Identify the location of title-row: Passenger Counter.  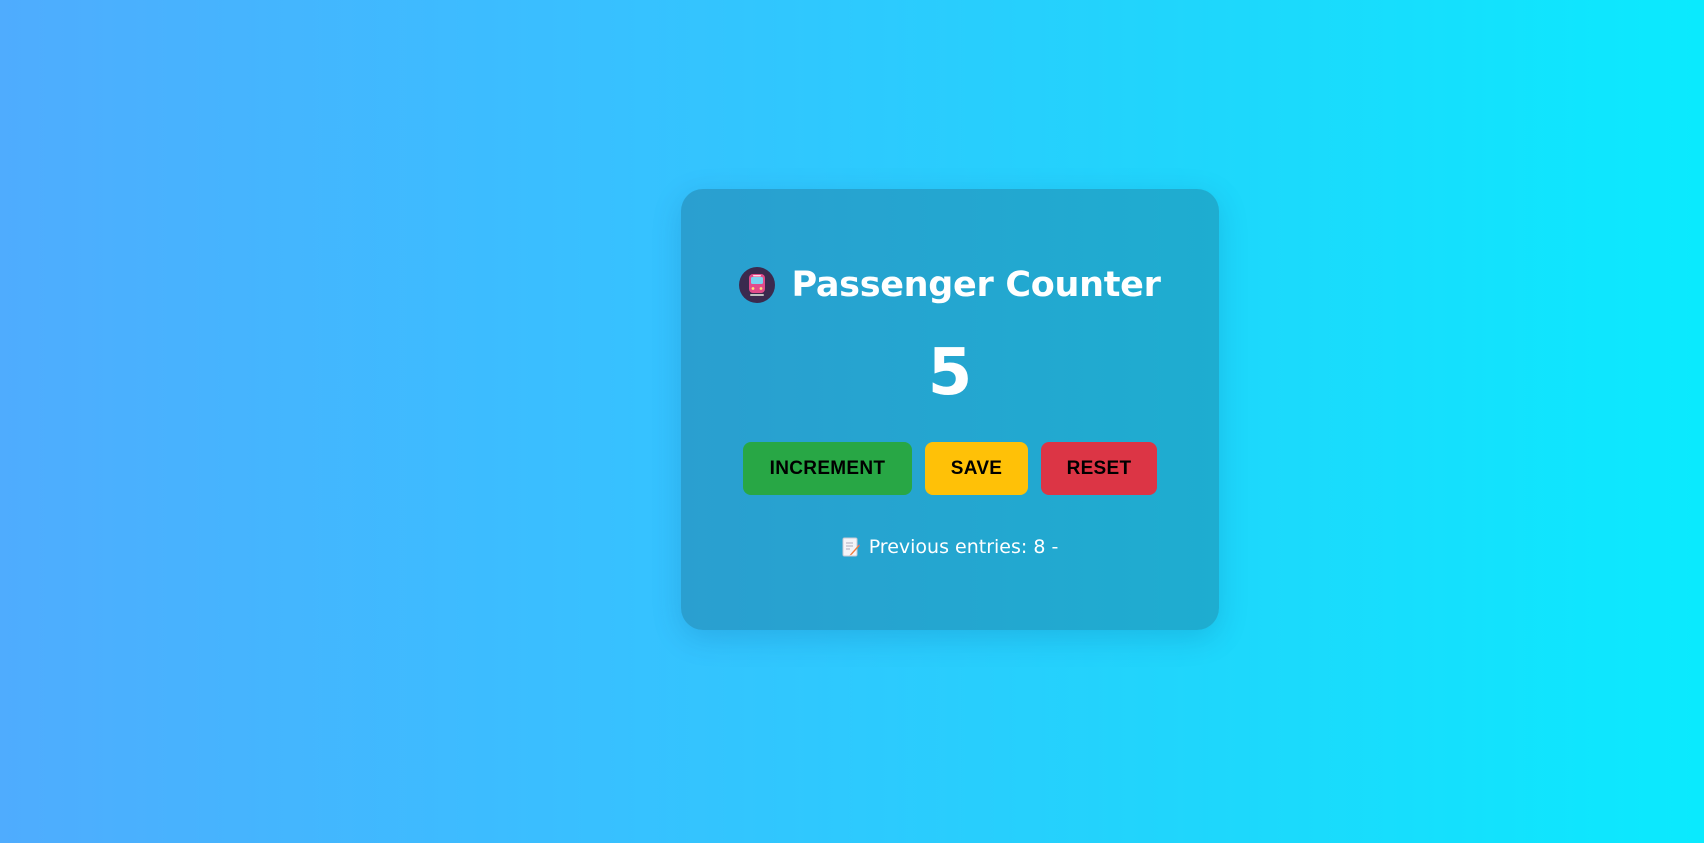
(950, 285).